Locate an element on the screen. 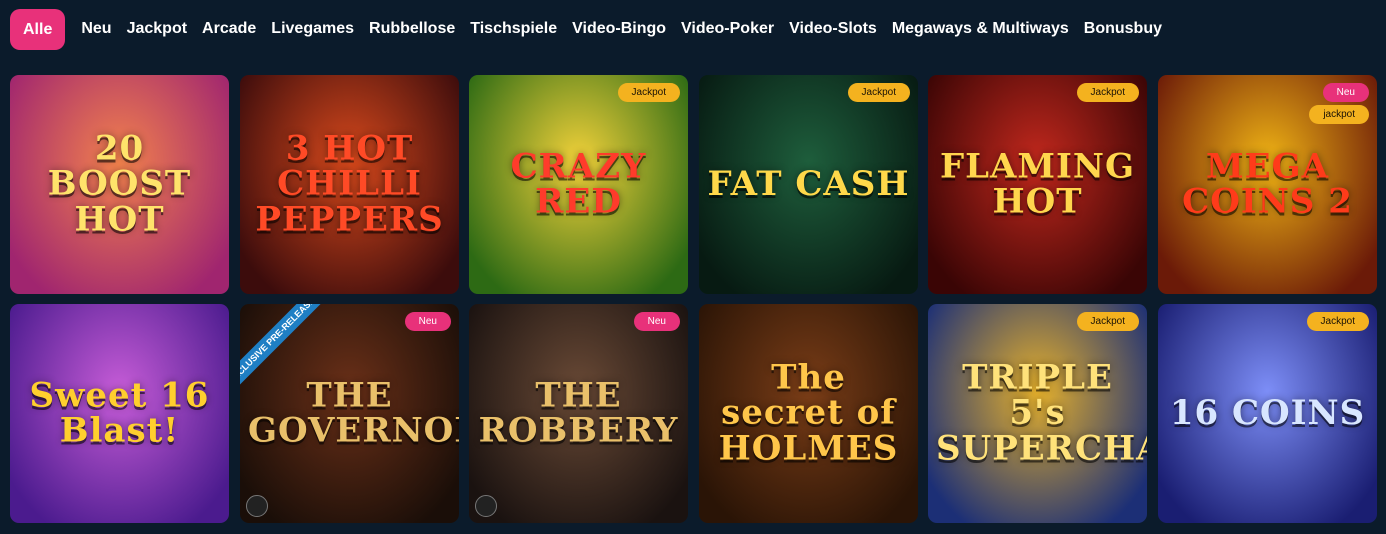  tab-bonusbuy: Bonusbuy is located at coordinates (1123, 29).